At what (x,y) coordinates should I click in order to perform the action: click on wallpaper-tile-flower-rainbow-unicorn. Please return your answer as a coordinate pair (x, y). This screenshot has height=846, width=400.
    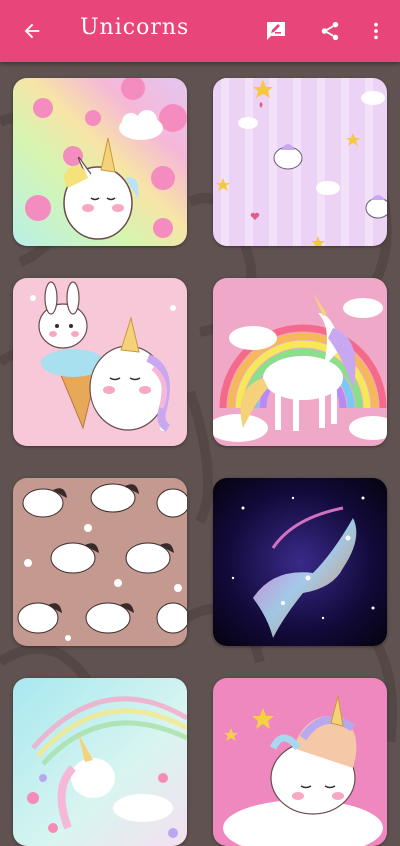
    Looking at the image, I should click on (100, 762).